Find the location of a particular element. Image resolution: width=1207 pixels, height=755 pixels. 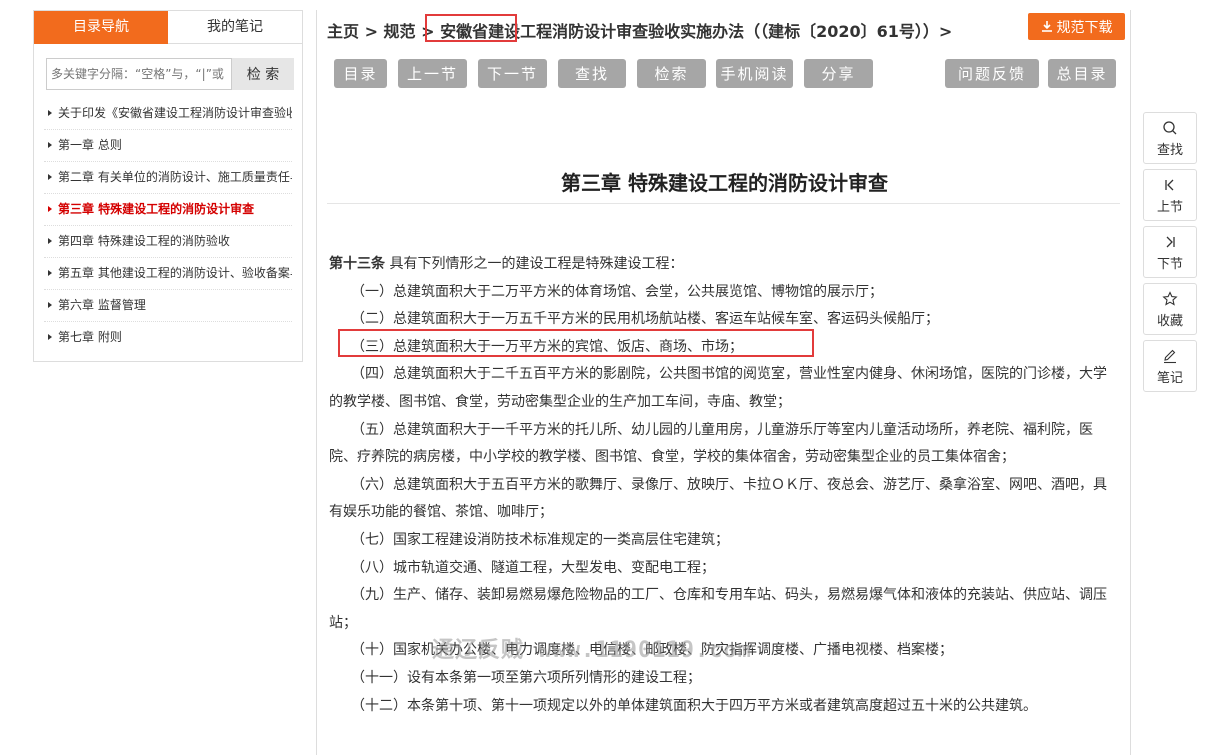

sidebar-tabs: 目录导航 我的笔记 is located at coordinates (168, 27).